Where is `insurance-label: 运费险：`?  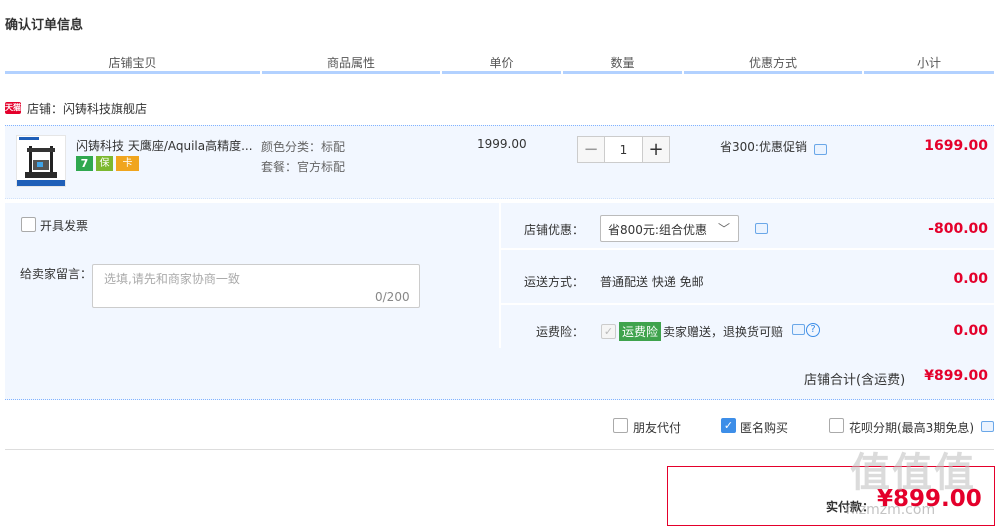
insurance-label: 运费险： is located at coordinates (560, 332).